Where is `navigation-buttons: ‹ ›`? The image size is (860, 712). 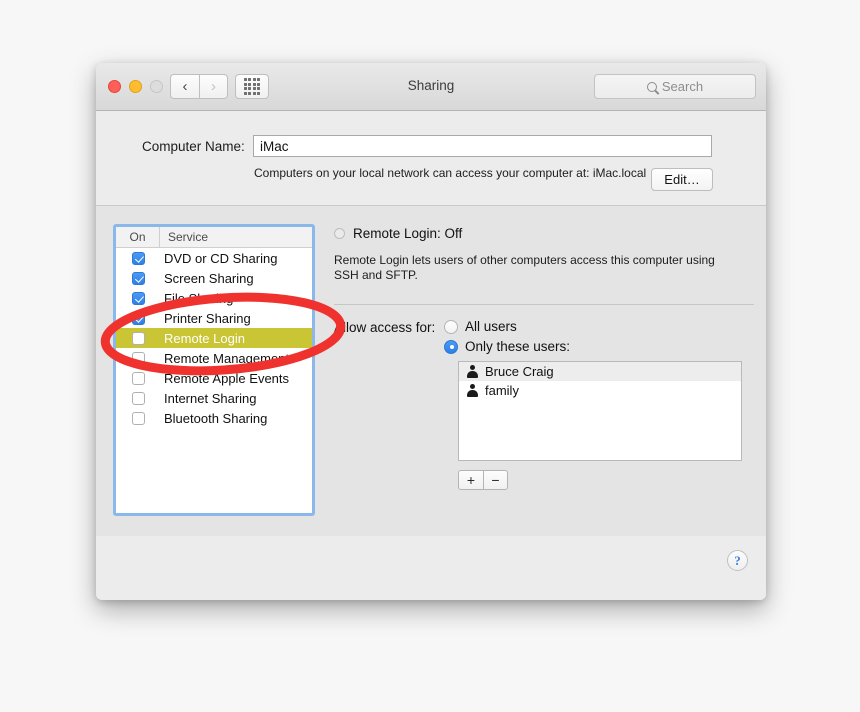
navigation-buttons: ‹ › is located at coordinates (199, 86).